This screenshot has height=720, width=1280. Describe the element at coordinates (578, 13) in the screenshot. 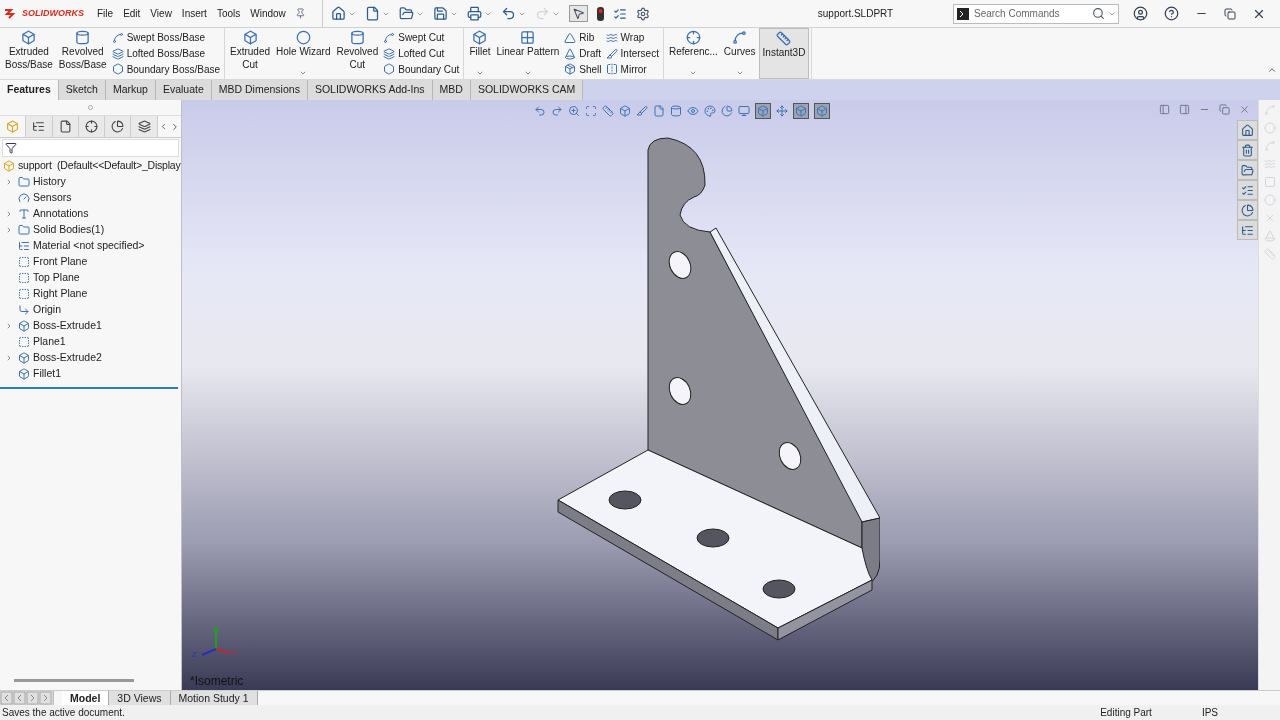

I see `select-button` at that location.